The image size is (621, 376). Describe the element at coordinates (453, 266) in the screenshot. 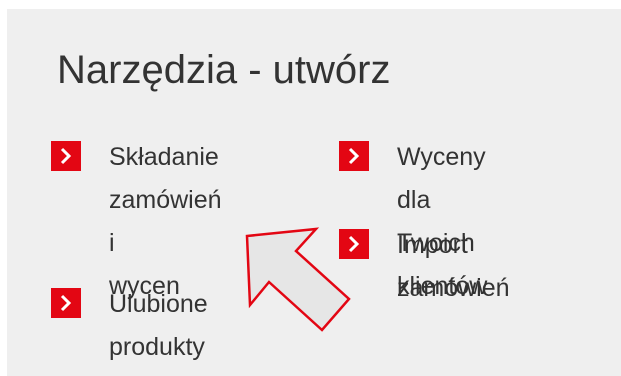

I see `tool-label-import: Import zamówień` at that location.